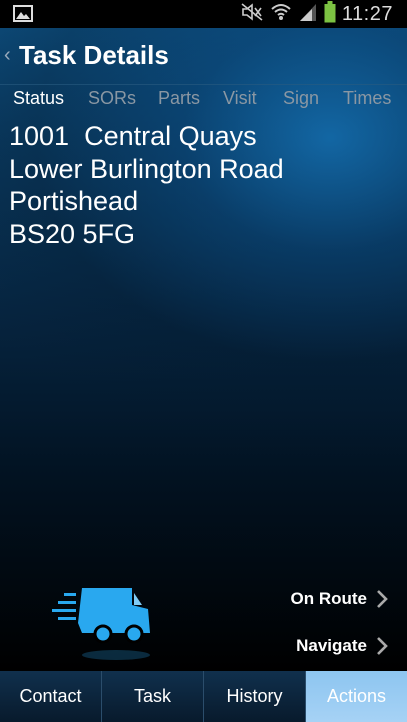 The height and width of the screenshot is (722, 407). Describe the element at coordinates (330, 14) in the screenshot. I see `battery-icon` at that location.